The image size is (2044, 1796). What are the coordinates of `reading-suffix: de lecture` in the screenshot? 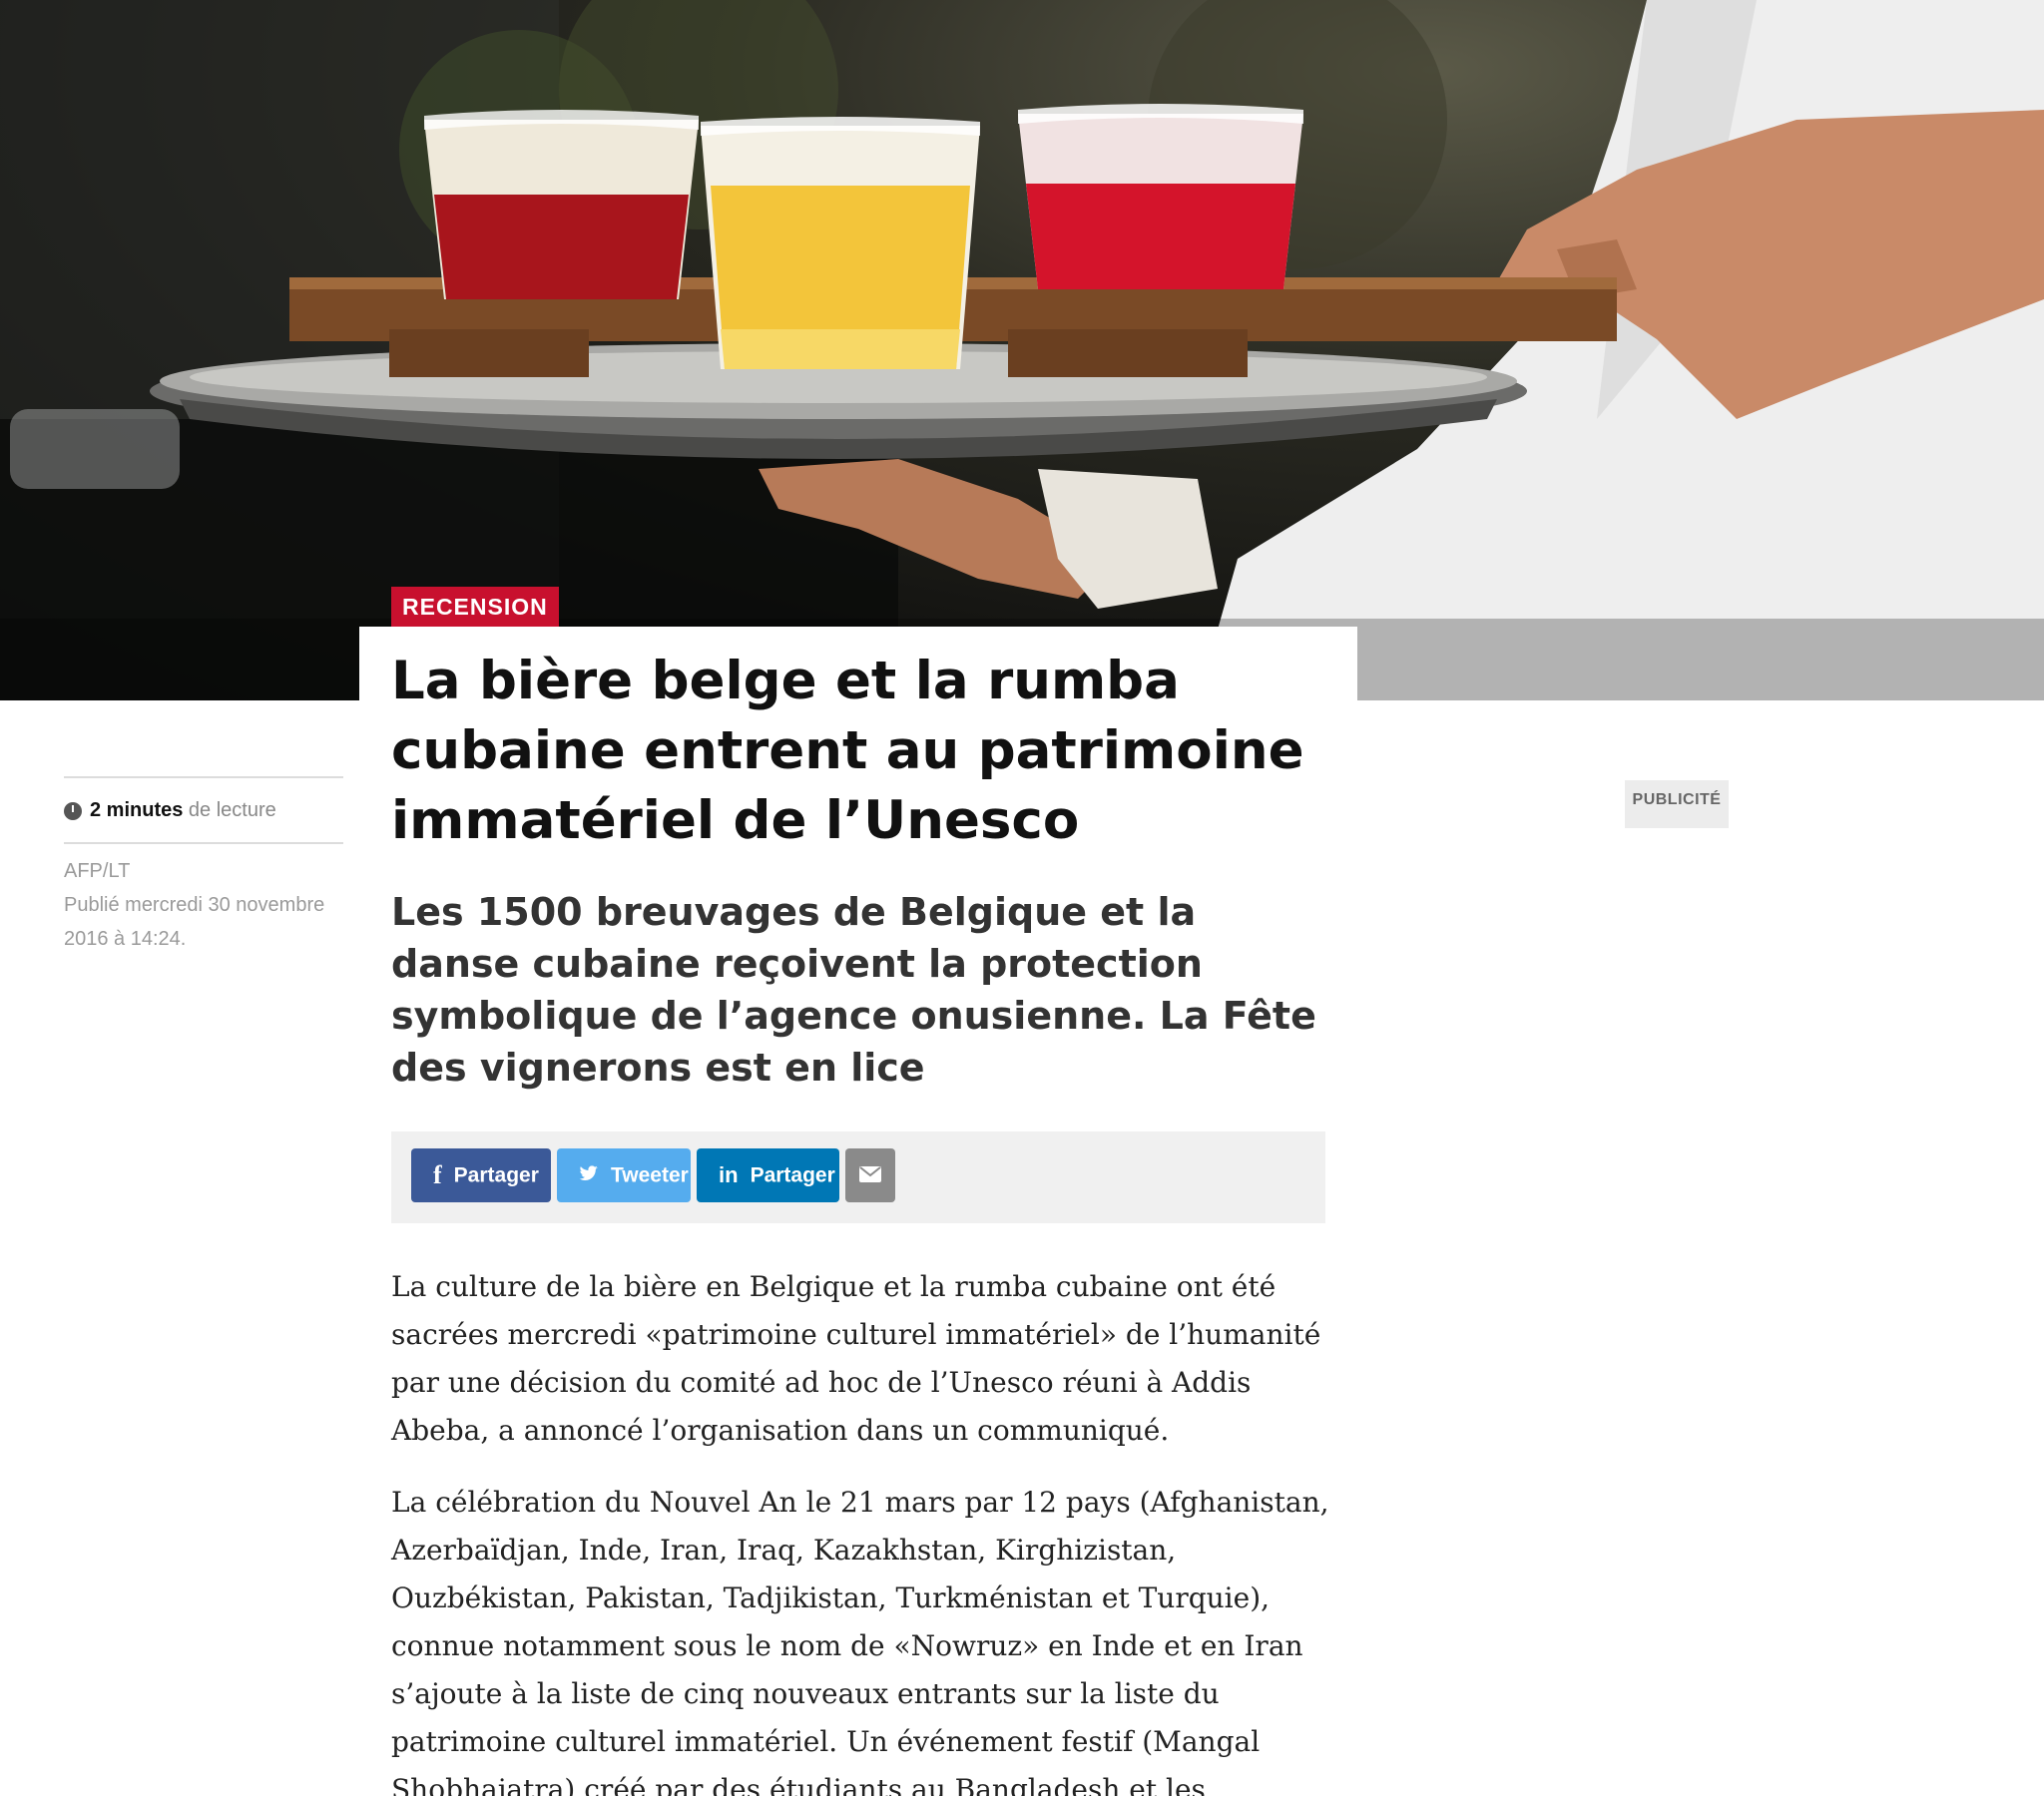 It's located at (229, 810).